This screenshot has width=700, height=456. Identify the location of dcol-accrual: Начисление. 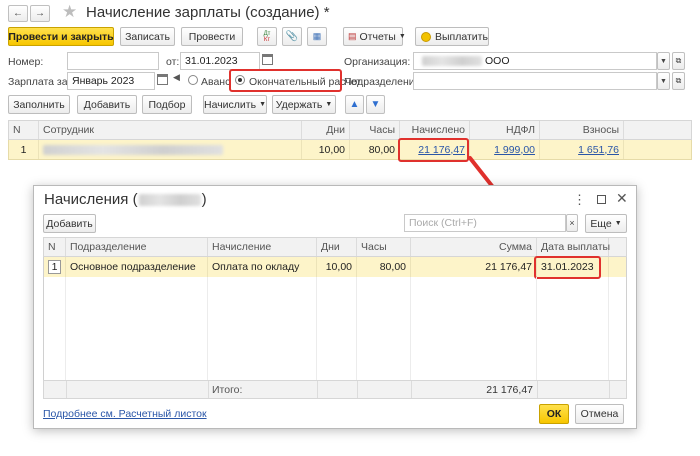
(262, 247).